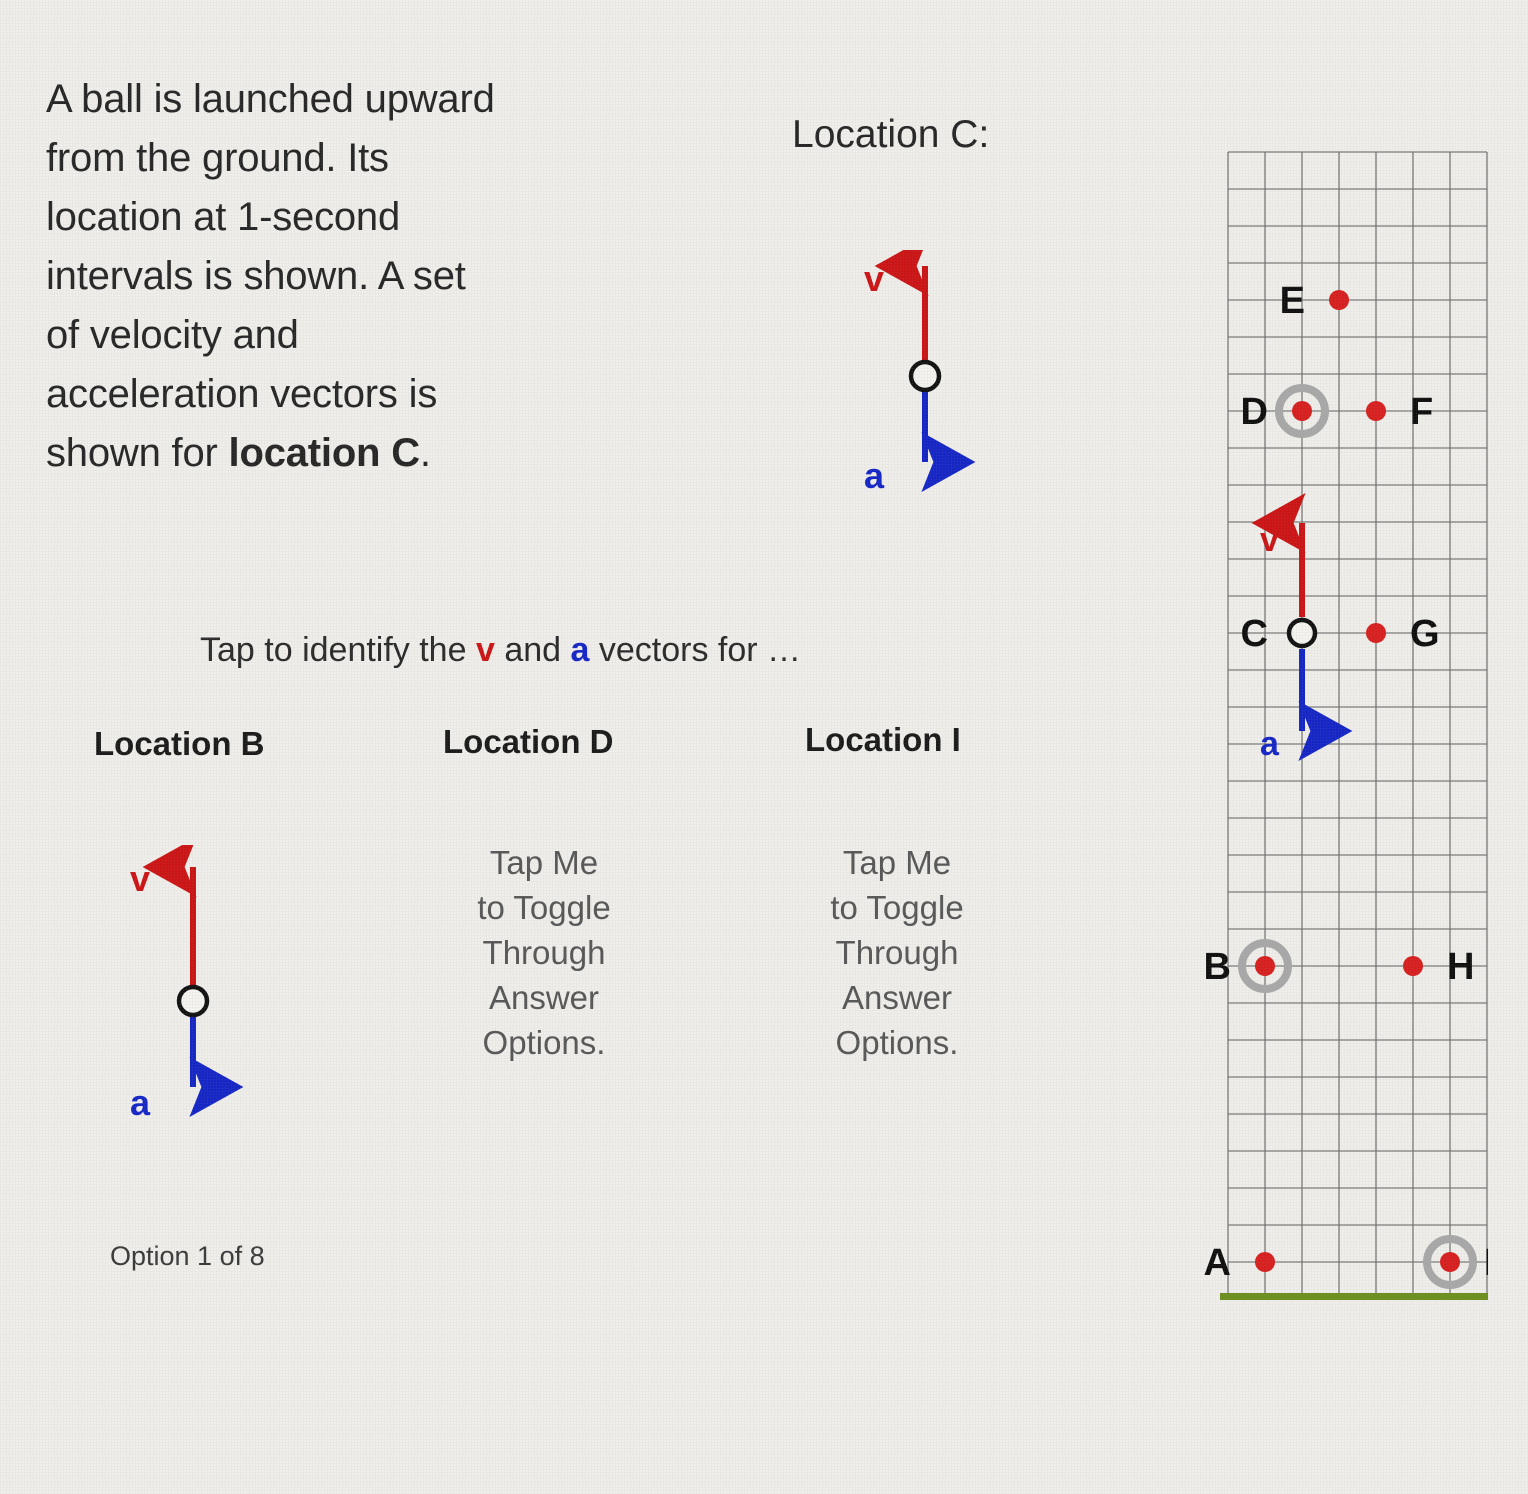 This screenshot has height=1494, width=1528. What do you see at coordinates (1357, 1303) in the screenshot?
I see `ground-strip` at bounding box center [1357, 1303].